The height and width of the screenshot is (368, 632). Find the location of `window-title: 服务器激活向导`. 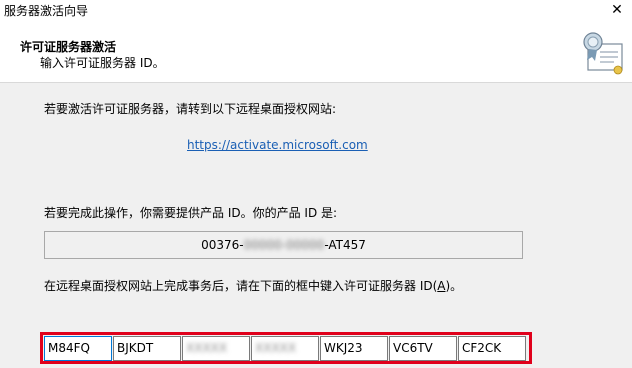

window-title: 服务器激活向导 is located at coordinates (46, 11).